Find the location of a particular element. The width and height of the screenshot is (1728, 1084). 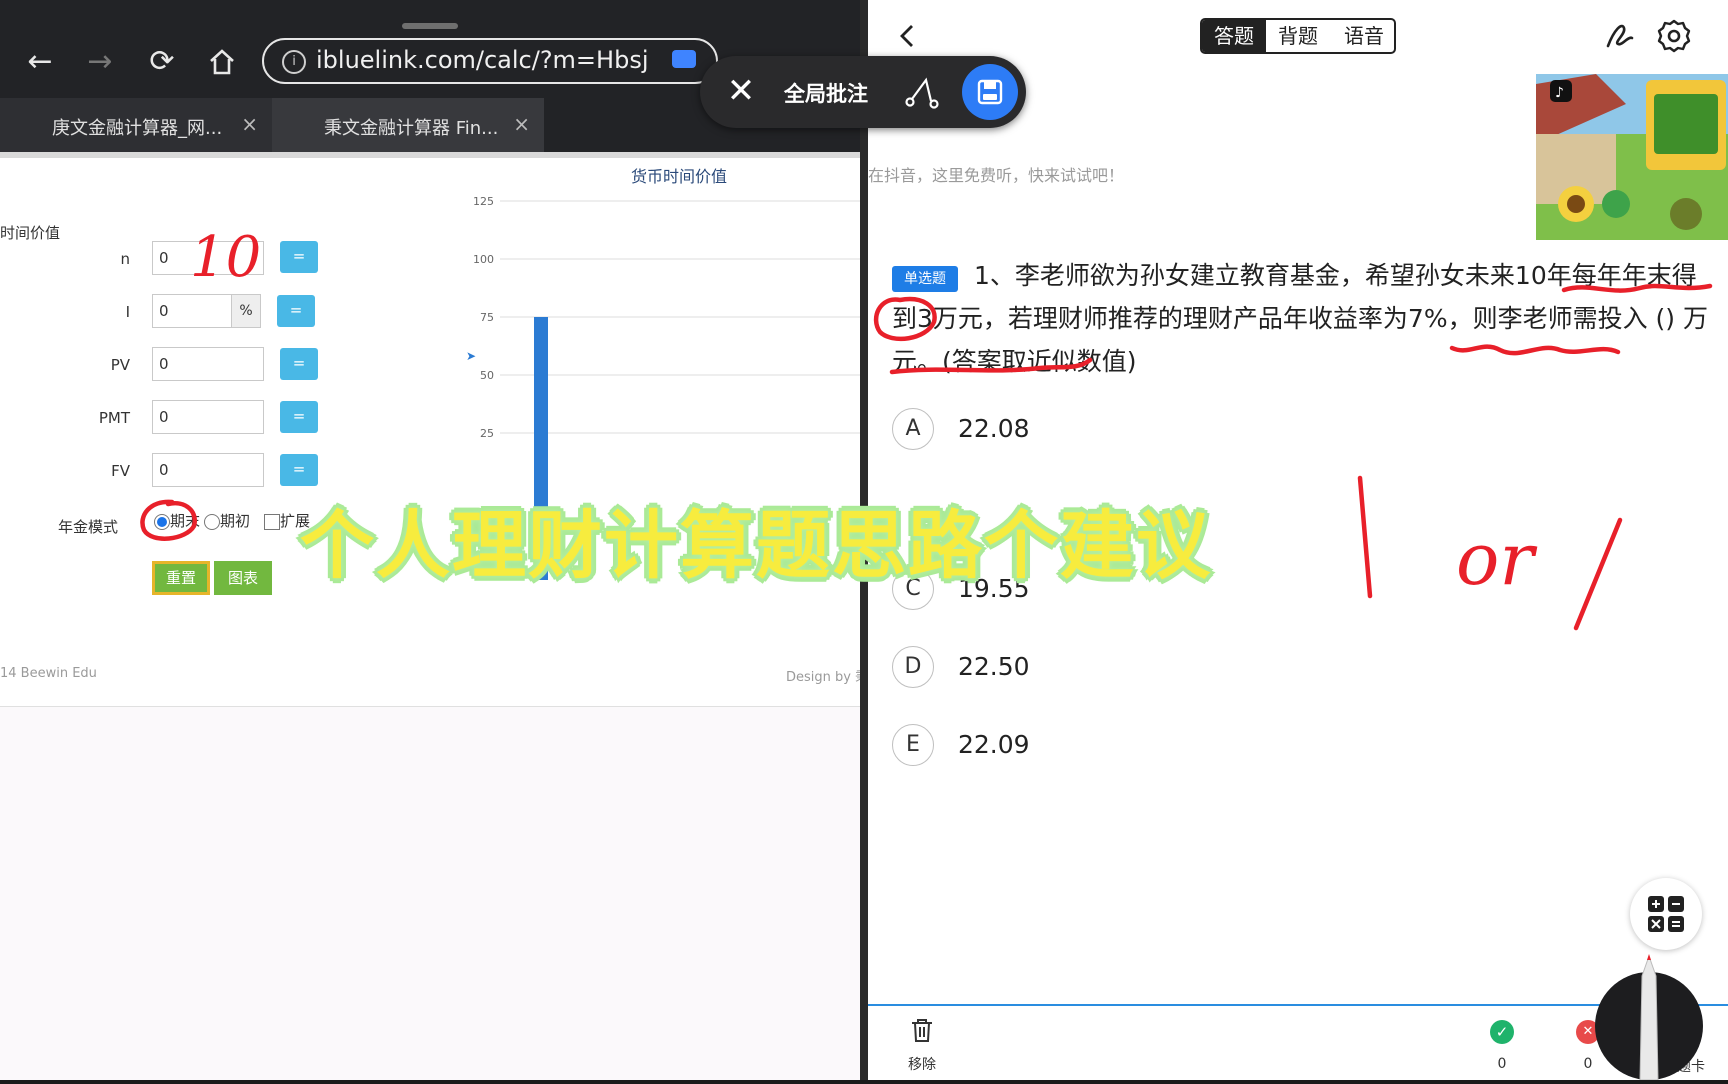

mode-tab-group: 答题 背题 语音 is located at coordinates (1298, 36).